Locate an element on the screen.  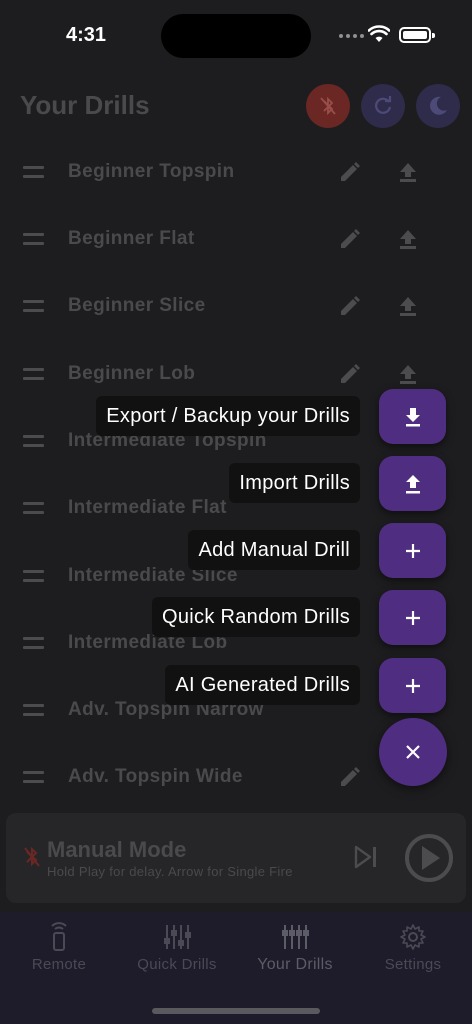
drill-row: Beginner Topspin is located at coordinates (236, 172).